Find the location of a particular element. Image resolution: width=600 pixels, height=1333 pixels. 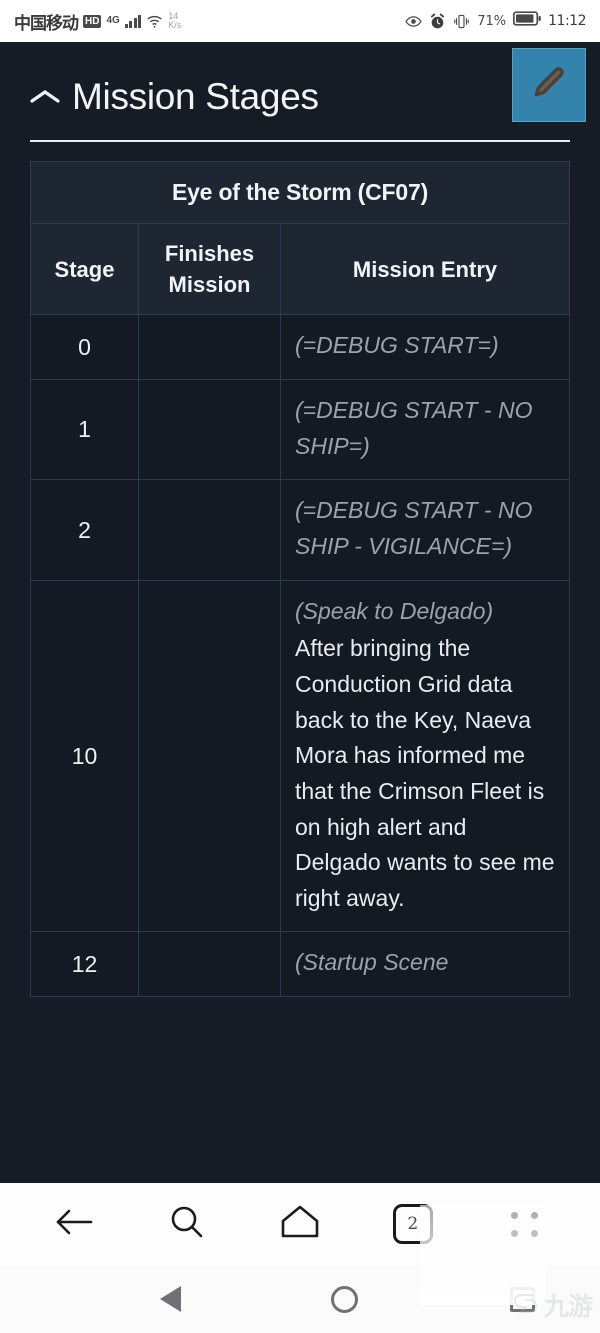

carrier-label: 中国移动 is located at coordinates (46, 23).